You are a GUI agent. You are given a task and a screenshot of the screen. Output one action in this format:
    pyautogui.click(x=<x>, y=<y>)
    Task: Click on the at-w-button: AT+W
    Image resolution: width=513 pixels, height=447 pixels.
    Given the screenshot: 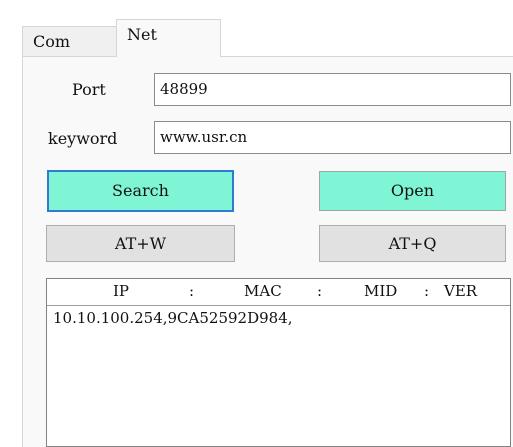 What is the action you would take?
    pyautogui.click(x=140, y=243)
    